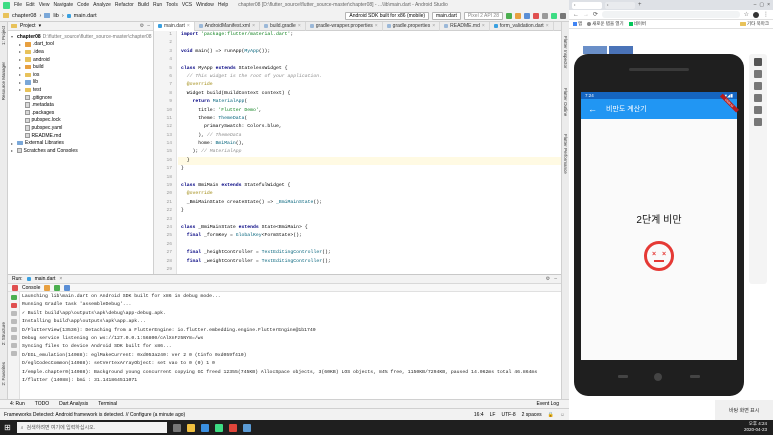 The image size is (773, 435). What do you see at coordinates (563, 15) in the screenshot?
I see `search-icon` at bounding box center [563, 15].